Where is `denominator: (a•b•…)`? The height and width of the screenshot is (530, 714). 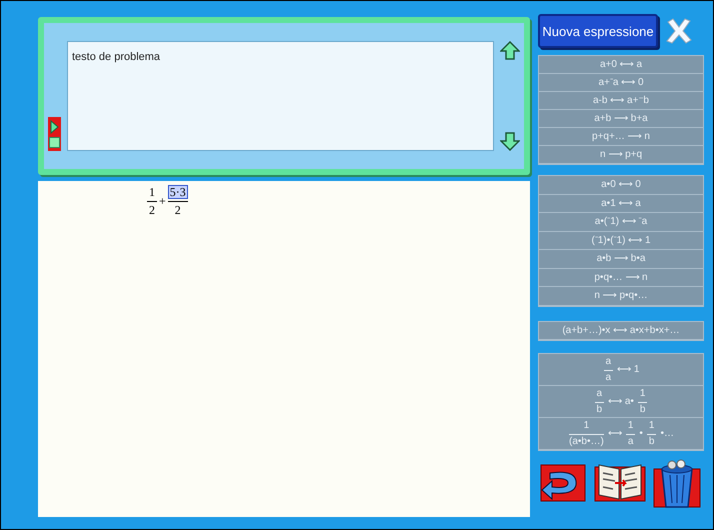
denominator: (a•b•…) is located at coordinates (586, 442).